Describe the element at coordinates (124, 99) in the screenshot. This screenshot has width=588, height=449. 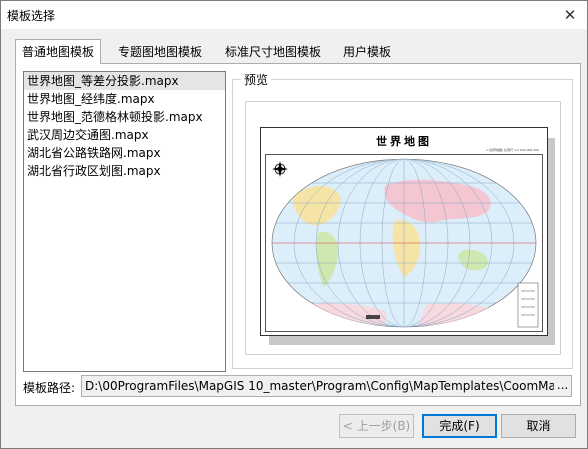
I see `template-item: 世界地图_经纬度.mapx` at that location.